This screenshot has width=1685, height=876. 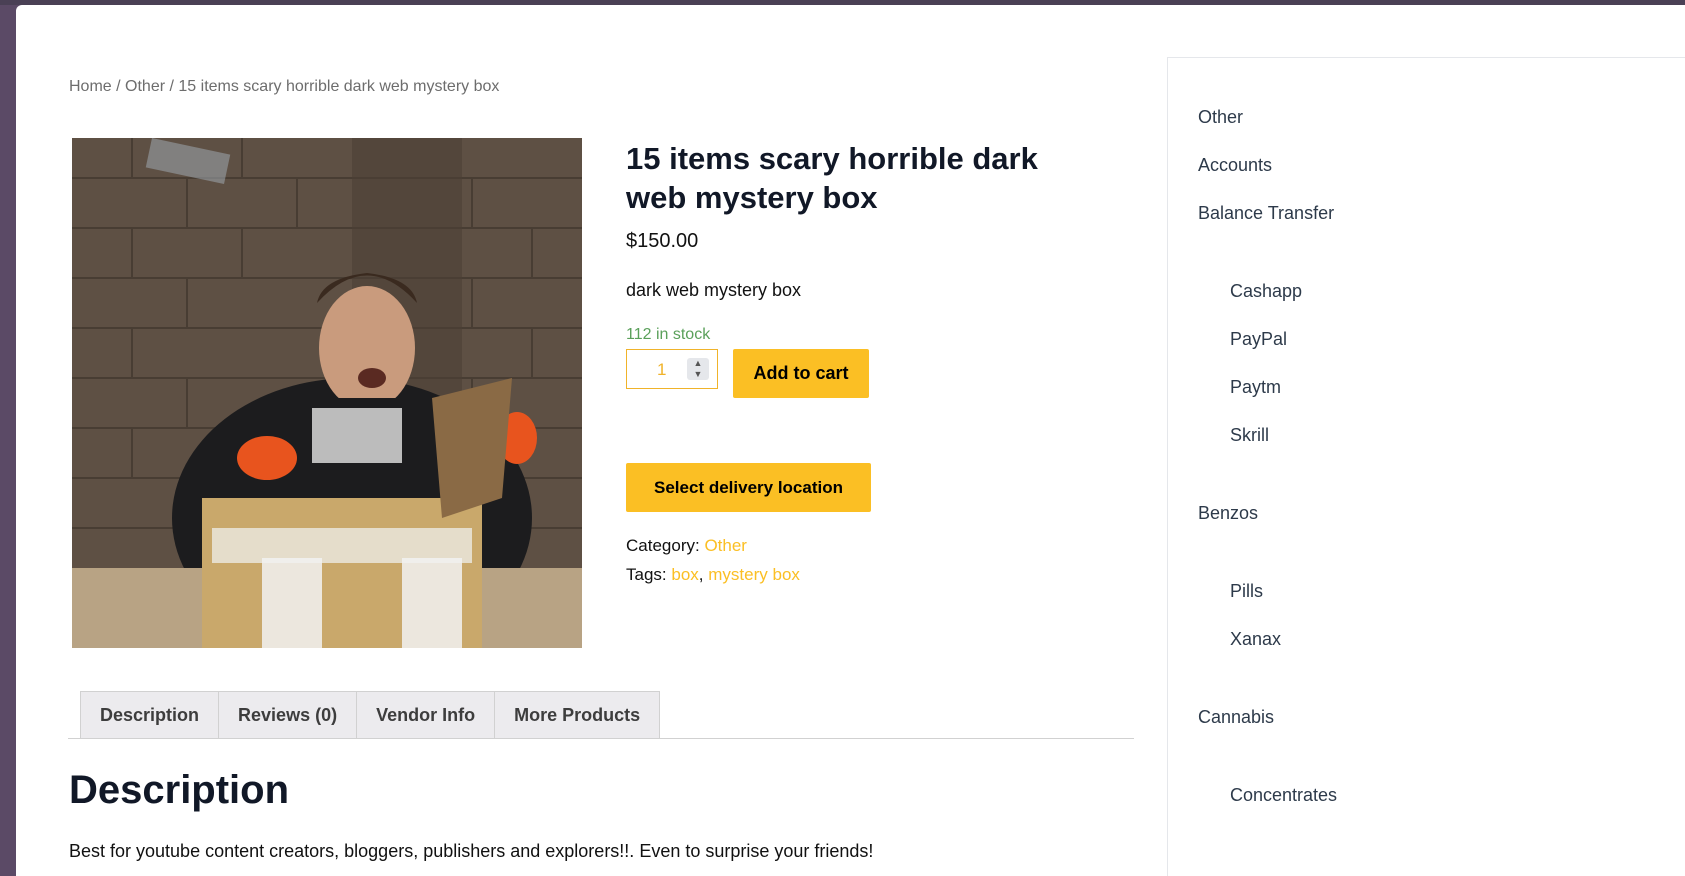 What do you see at coordinates (684, 574) in the screenshot?
I see `tag-link-box: box` at bounding box center [684, 574].